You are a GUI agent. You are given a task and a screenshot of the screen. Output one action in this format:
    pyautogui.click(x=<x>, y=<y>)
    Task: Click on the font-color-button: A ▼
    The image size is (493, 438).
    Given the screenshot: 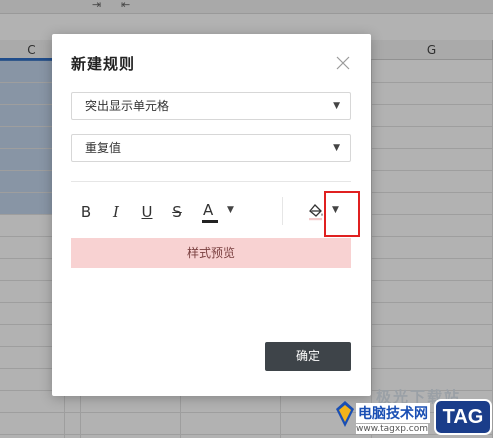 What is the action you would take?
    pyautogui.click(x=219, y=213)
    